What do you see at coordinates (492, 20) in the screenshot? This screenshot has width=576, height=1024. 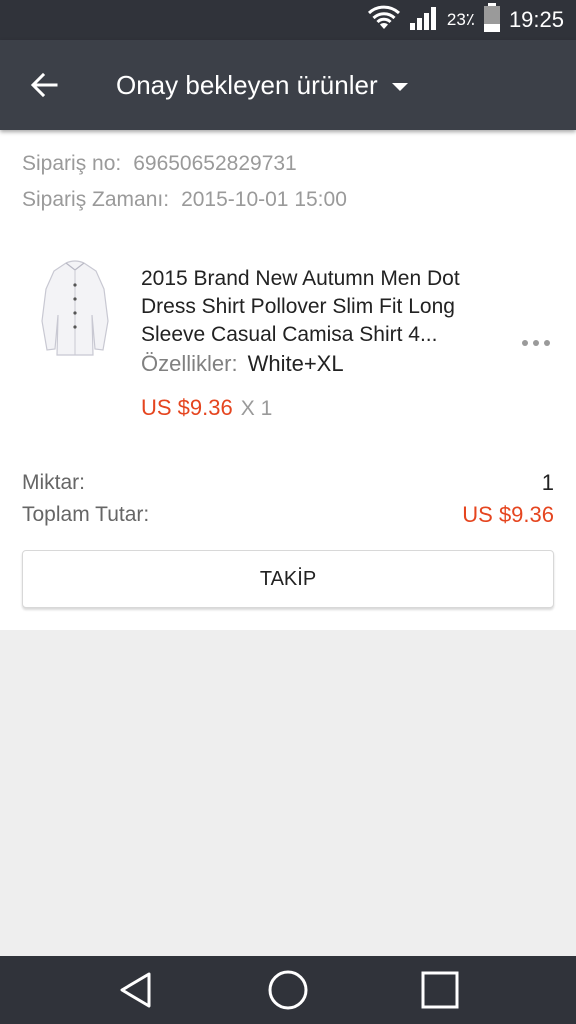 I see `battery-icon` at bounding box center [492, 20].